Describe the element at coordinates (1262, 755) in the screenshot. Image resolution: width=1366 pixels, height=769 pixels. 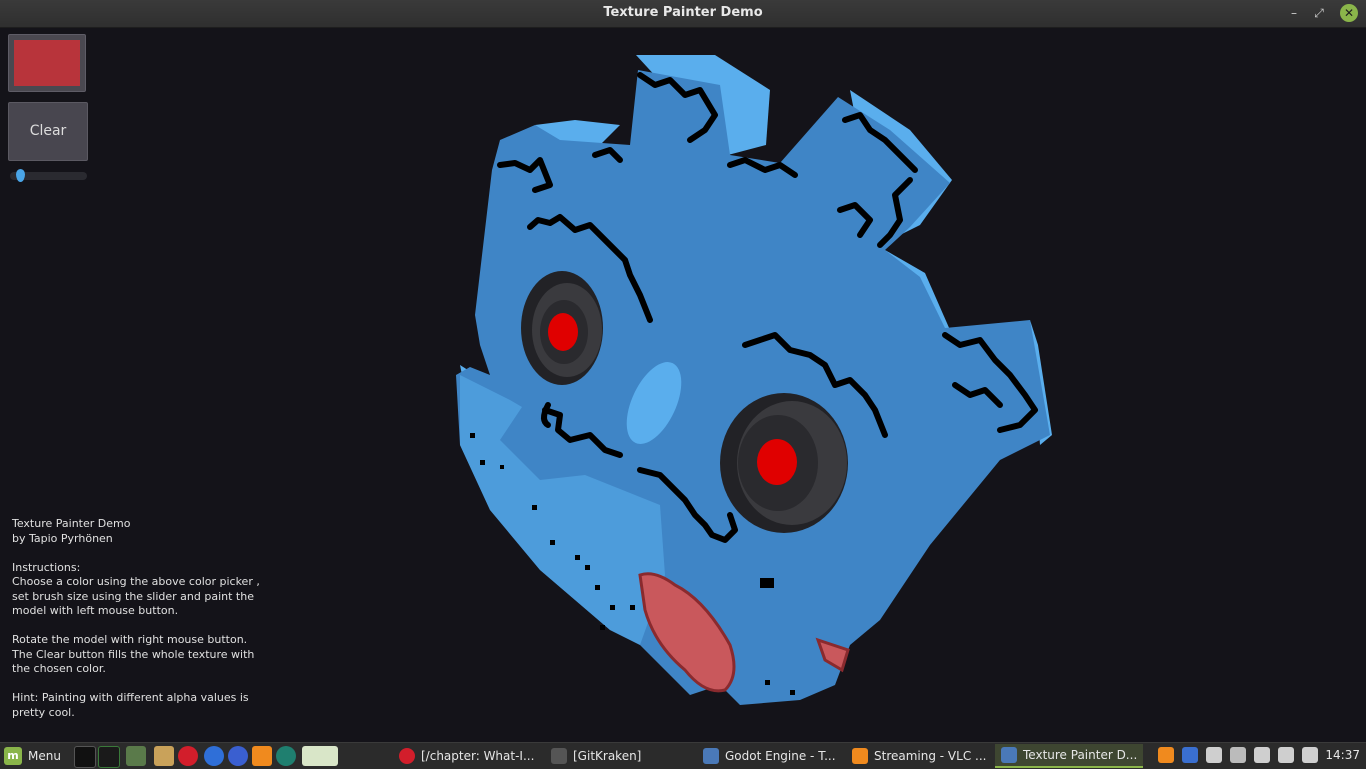
I see `display-tray-icon` at that location.